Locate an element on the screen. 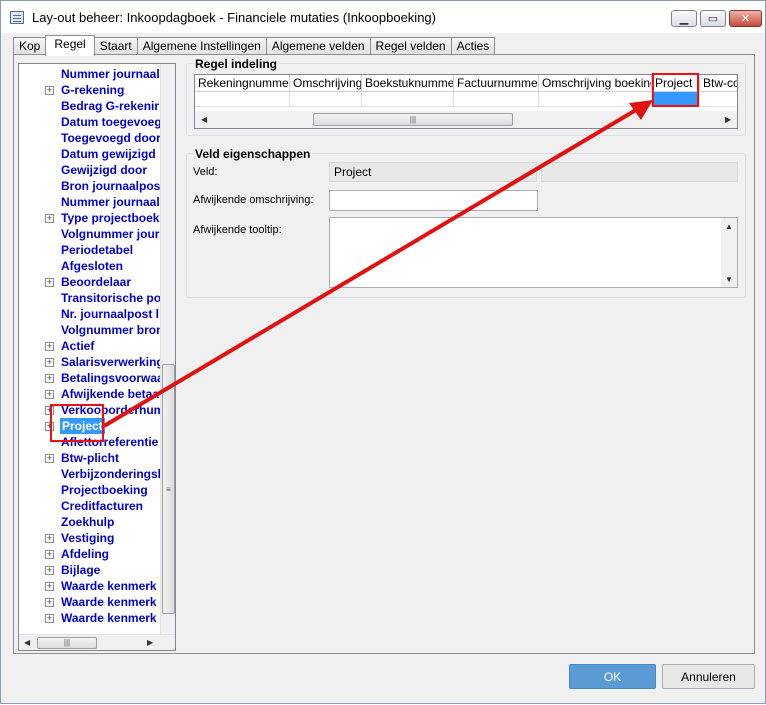 The image size is (766, 705). app-icon is located at coordinates (17, 17).